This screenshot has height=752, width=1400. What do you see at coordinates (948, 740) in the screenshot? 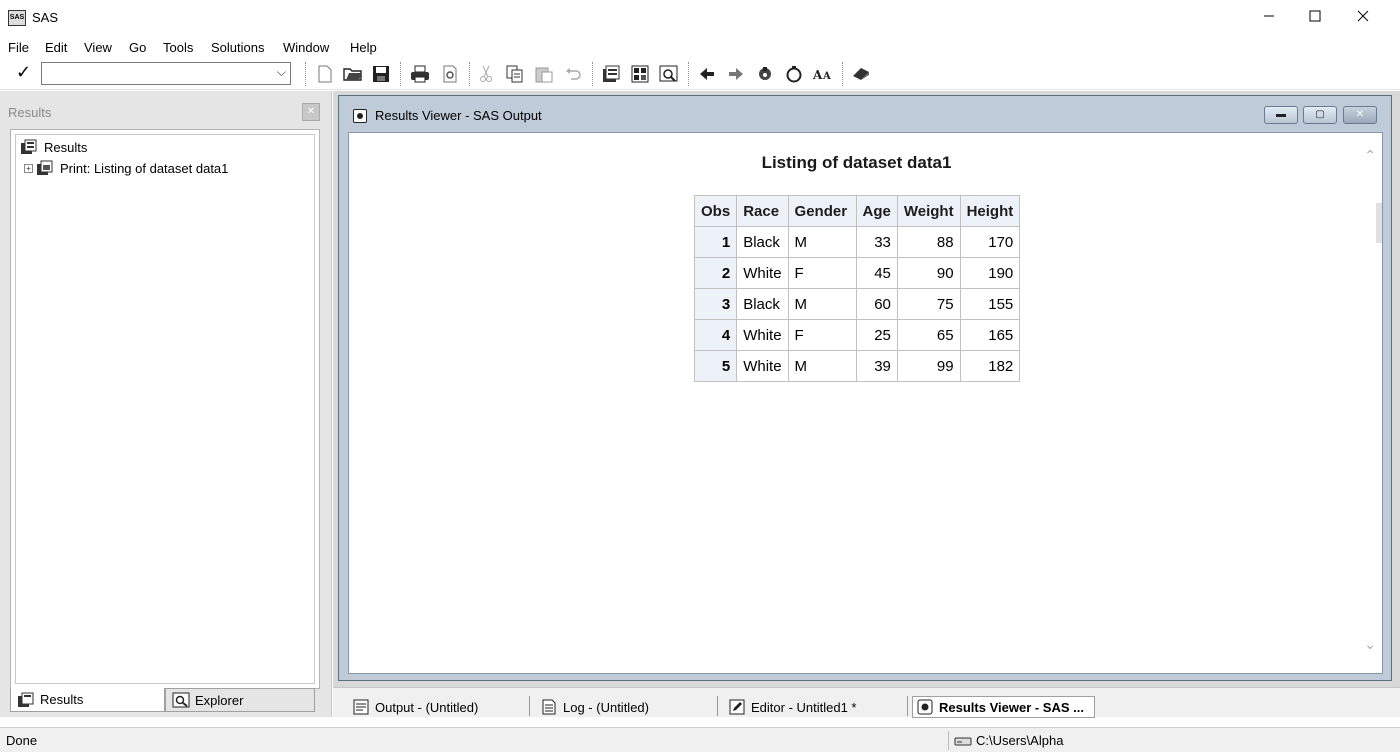
I see `status-separator` at bounding box center [948, 740].